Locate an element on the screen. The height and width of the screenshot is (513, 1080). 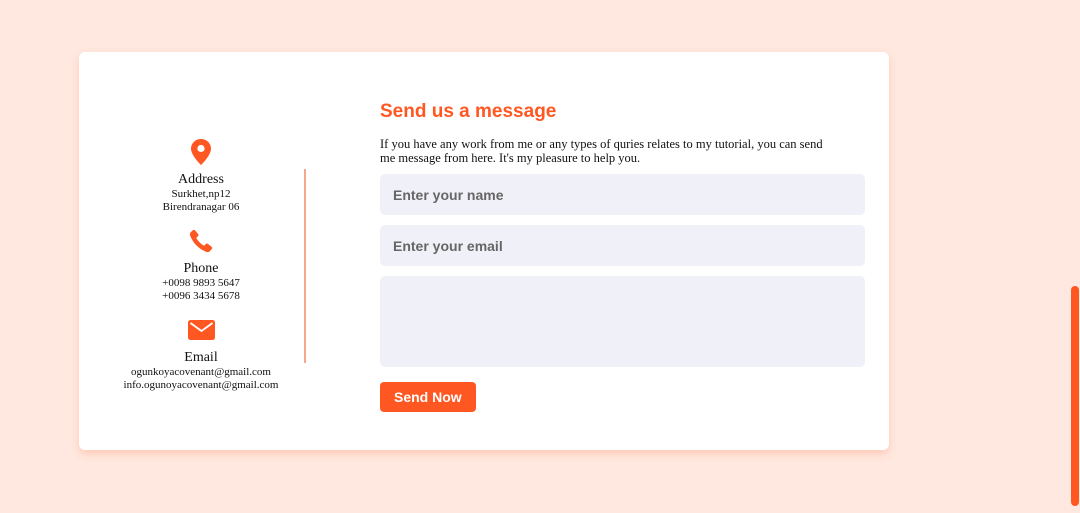
phone-line-1: +0098 9893 5647 is located at coordinates (201, 283).